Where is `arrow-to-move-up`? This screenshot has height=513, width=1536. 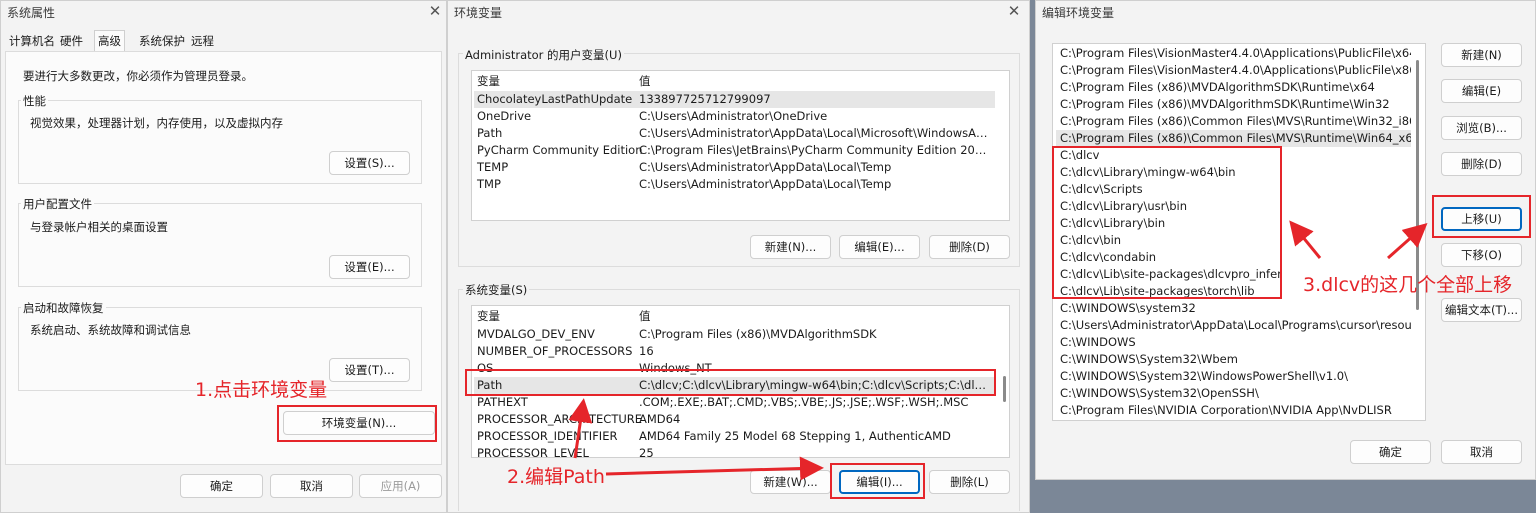 arrow-to-move-up is located at coordinates (1407, 241).